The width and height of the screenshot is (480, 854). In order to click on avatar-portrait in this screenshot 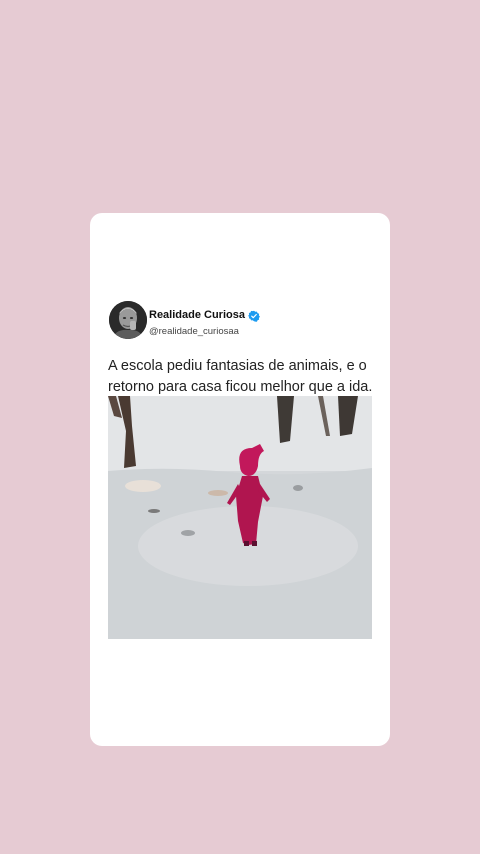, I will do `click(128, 320)`.